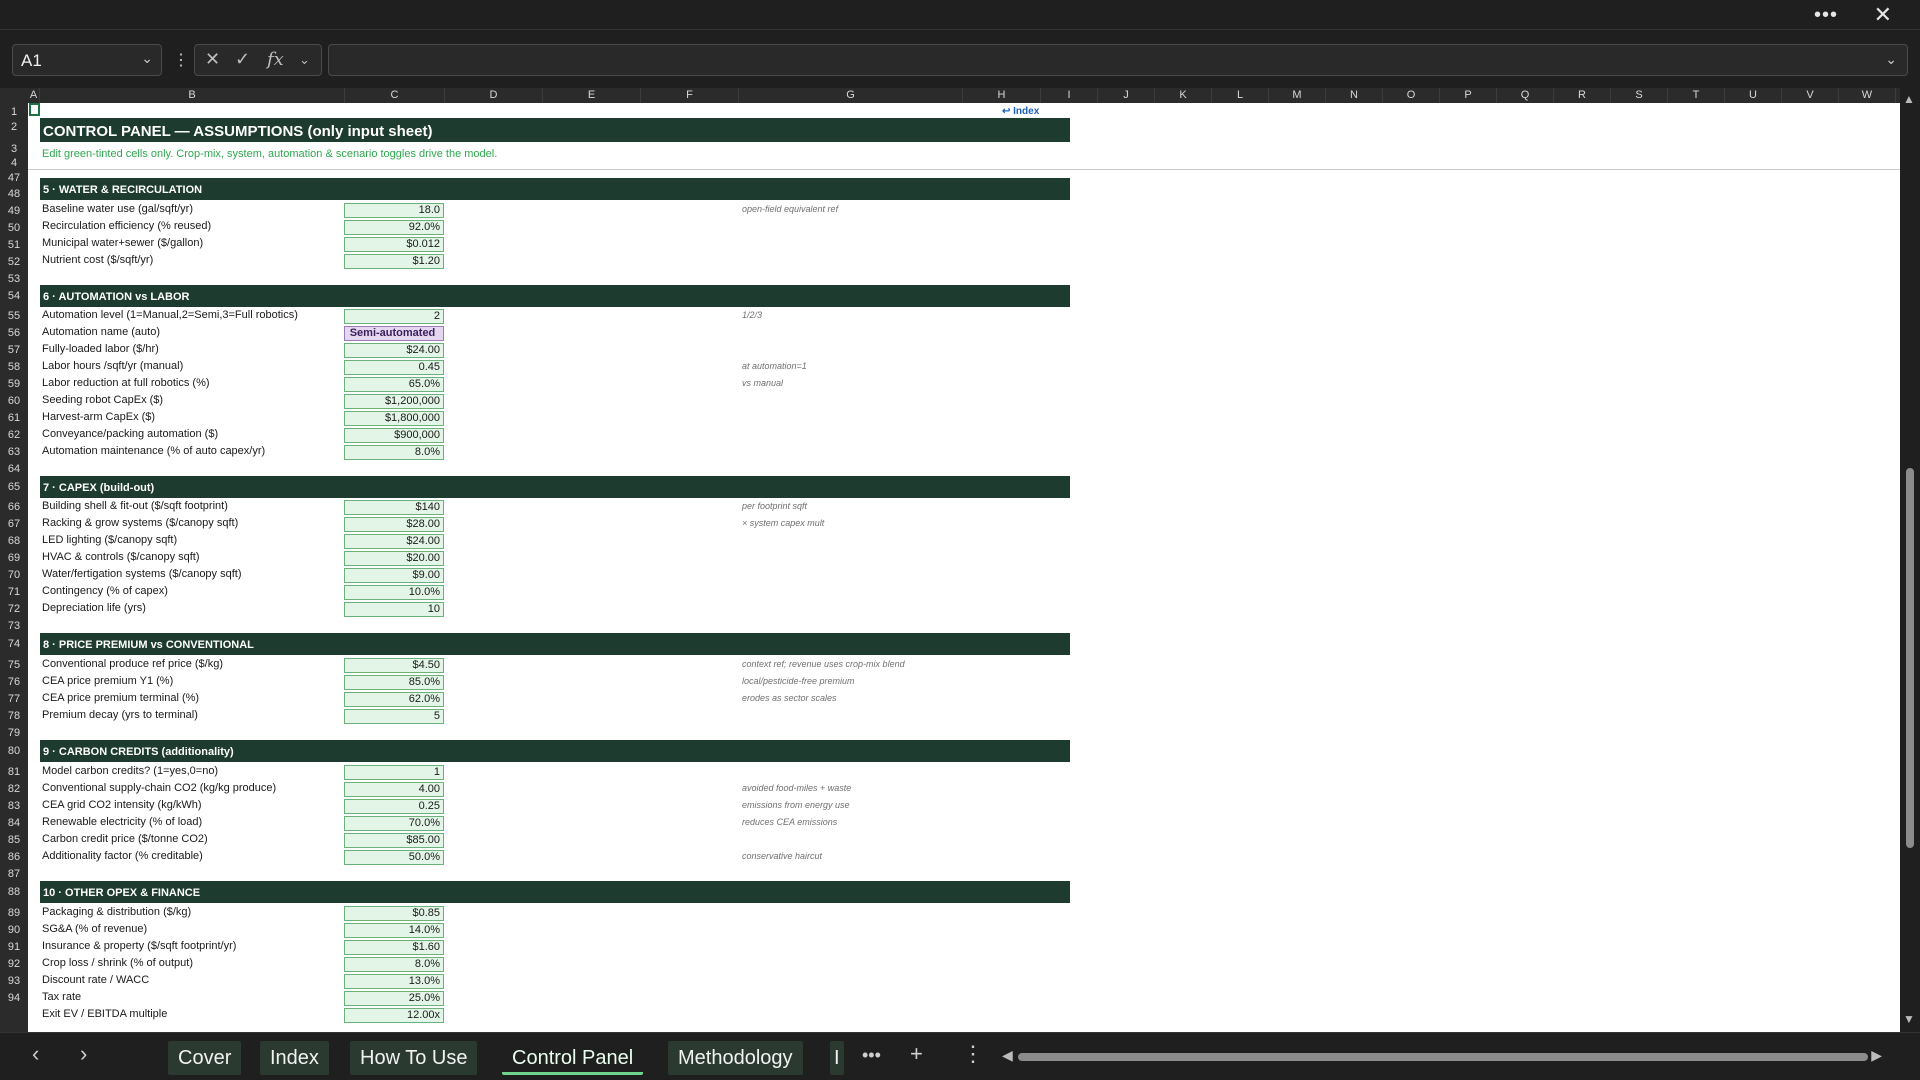  Describe the element at coordinates (394, 716) in the screenshot. I see `input-premium-decay: 5` at that location.